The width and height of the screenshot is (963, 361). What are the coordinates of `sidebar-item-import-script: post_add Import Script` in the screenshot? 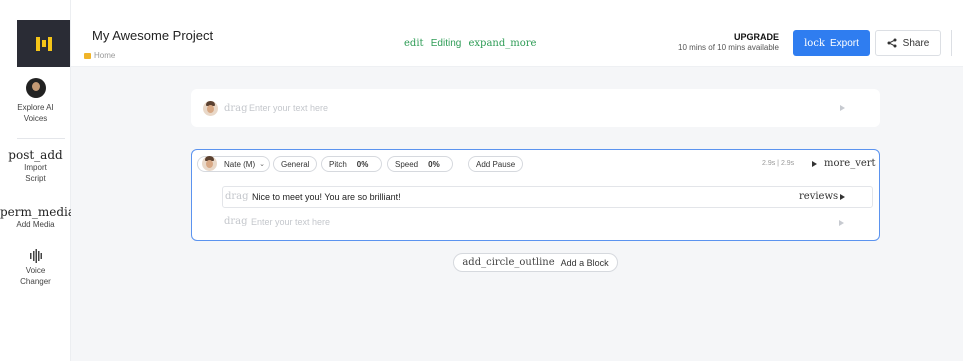 It's located at (35, 166).